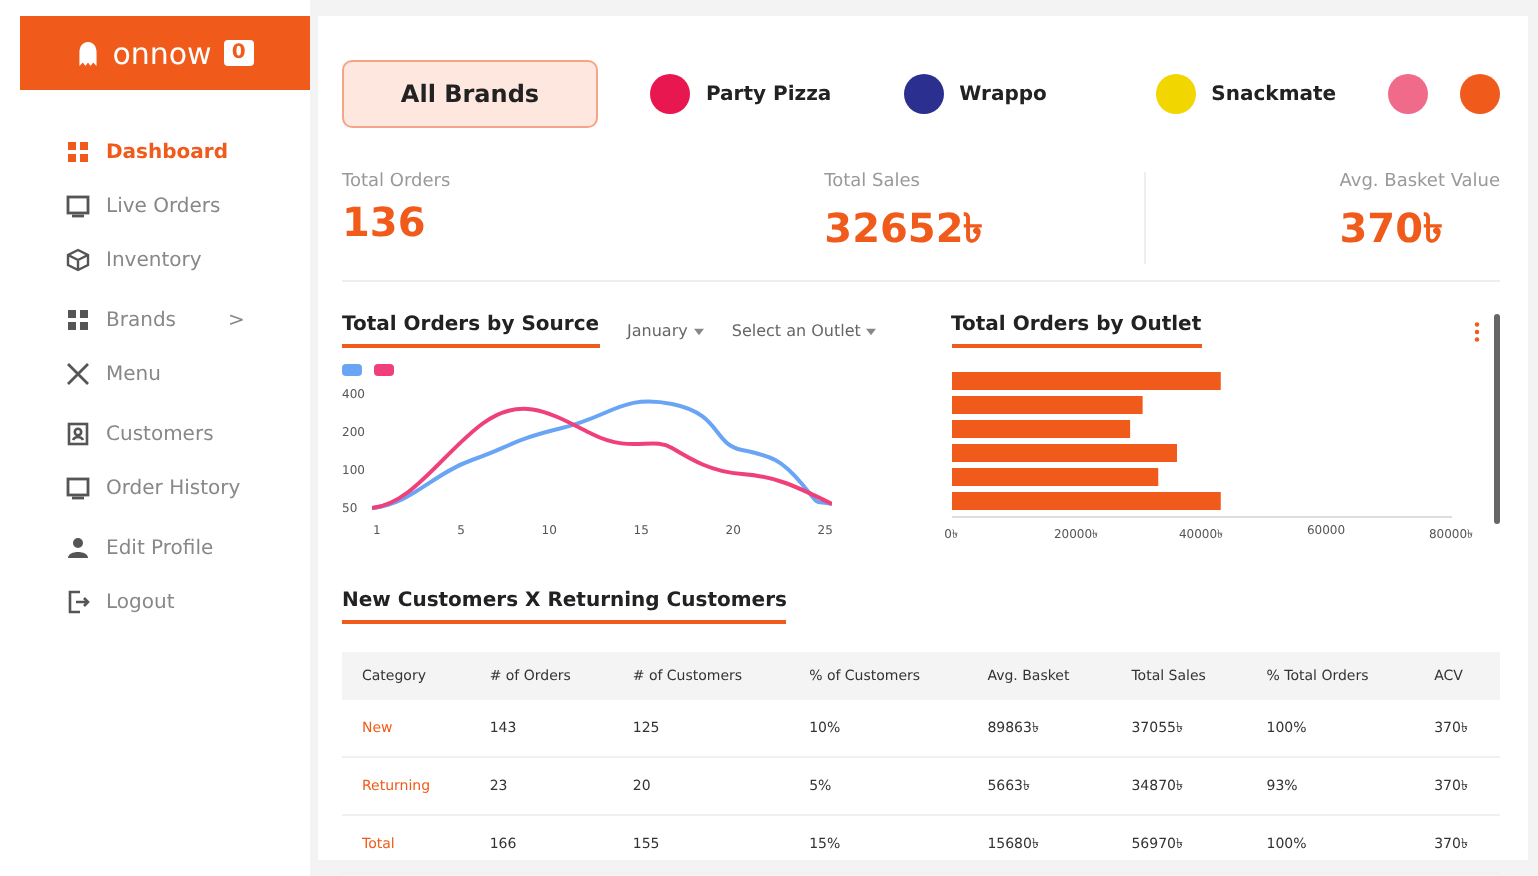  What do you see at coordinates (564, 607) in the screenshot?
I see `table-title: New Customers X Returning Customers` at bounding box center [564, 607].